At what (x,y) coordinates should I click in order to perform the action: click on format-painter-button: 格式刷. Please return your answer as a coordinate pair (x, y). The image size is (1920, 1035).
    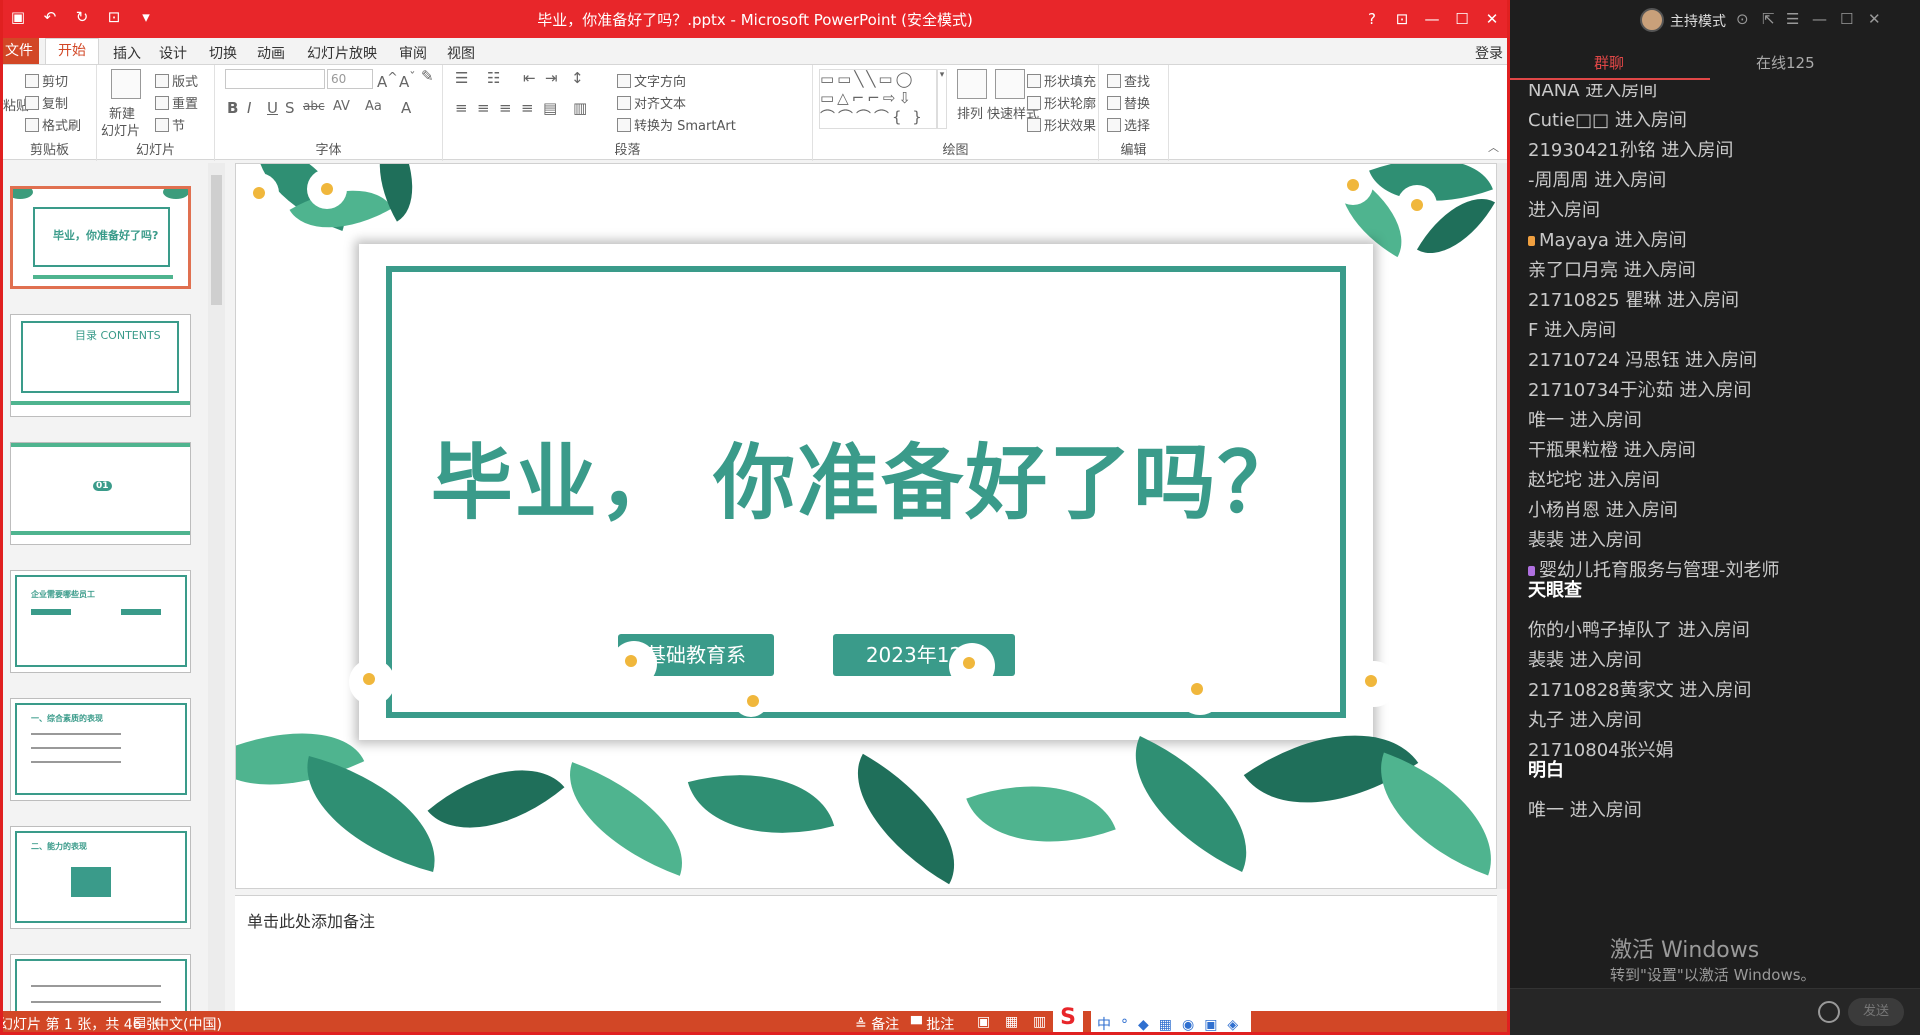
    Looking at the image, I should click on (53, 124).